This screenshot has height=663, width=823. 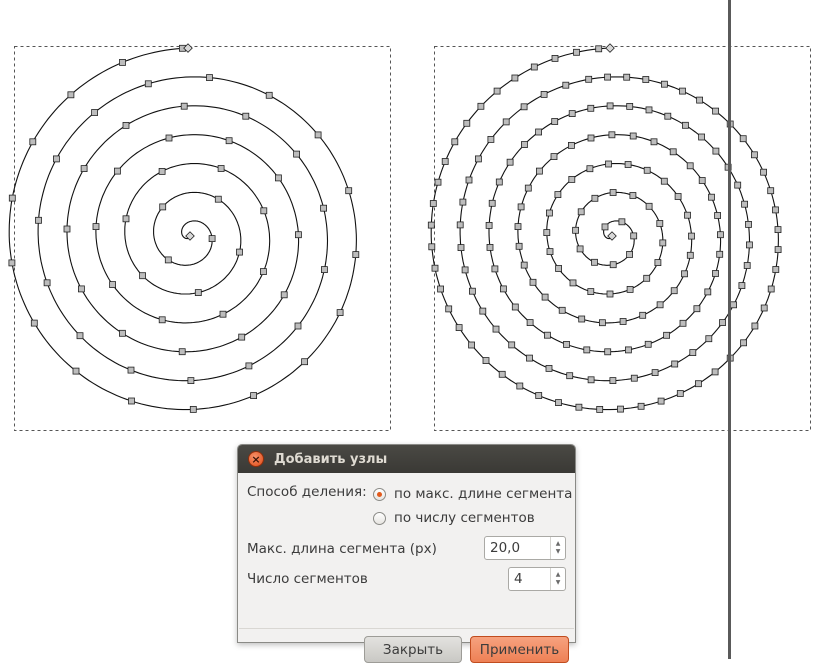 I want to click on radio-max-length, so click(x=379, y=494).